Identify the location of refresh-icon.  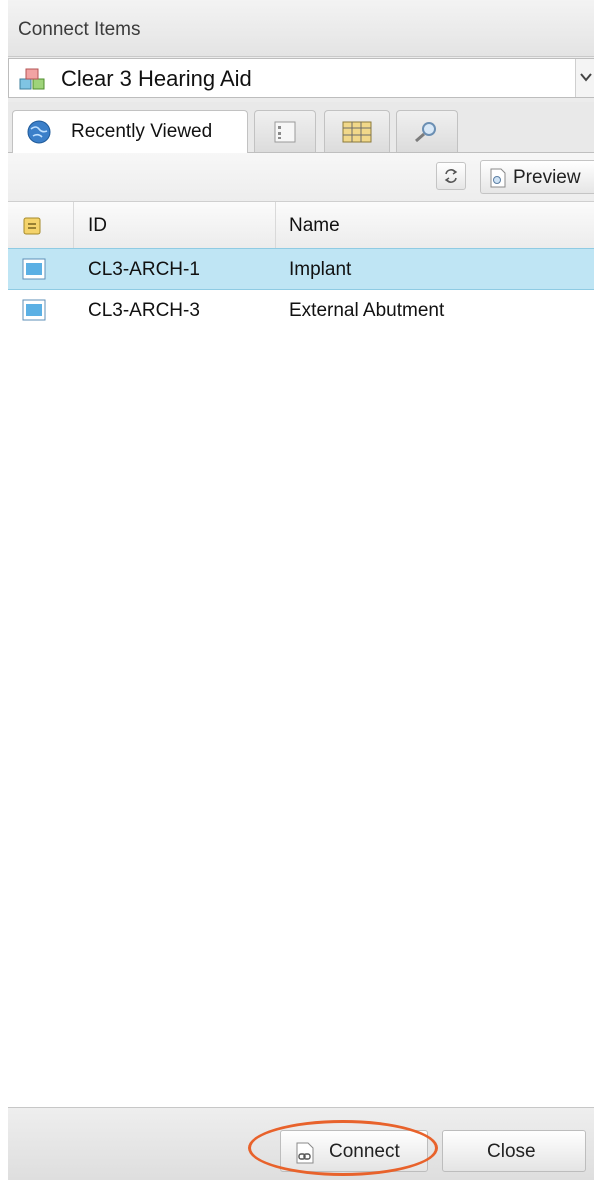
(451, 178).